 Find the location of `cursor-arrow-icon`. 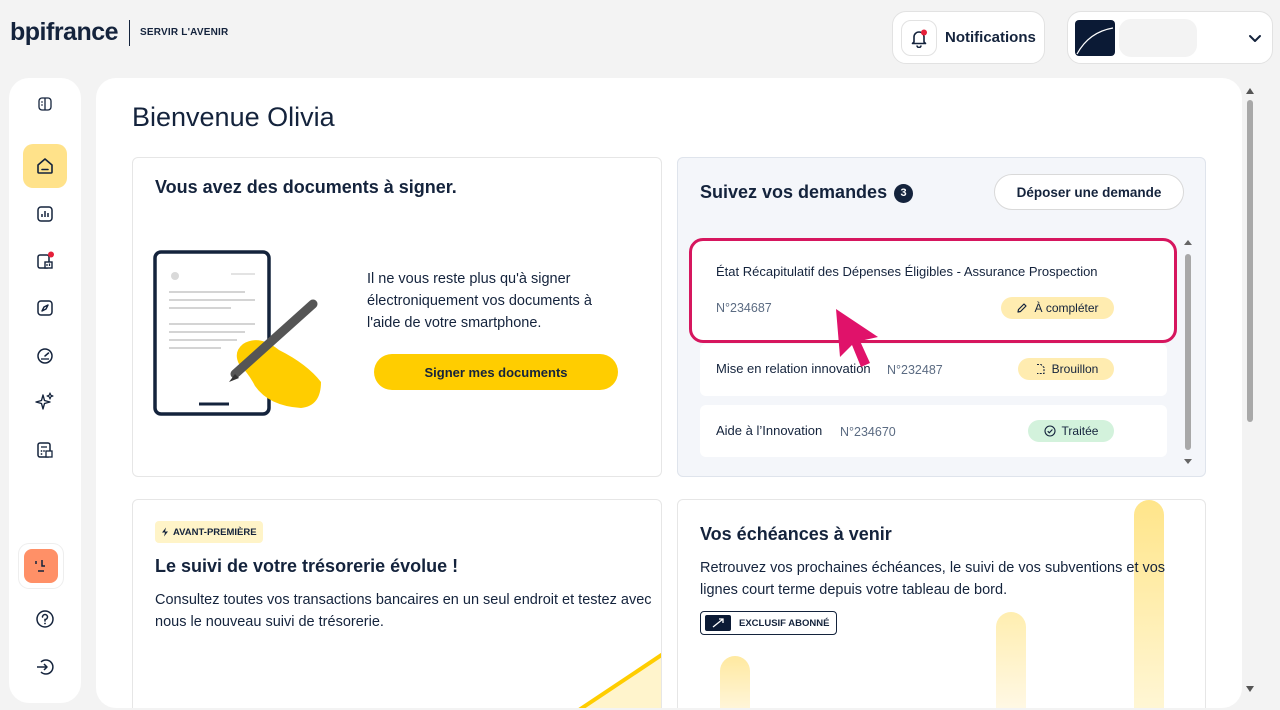

cursor-arrow-icon is located at coordinates (858, 339).